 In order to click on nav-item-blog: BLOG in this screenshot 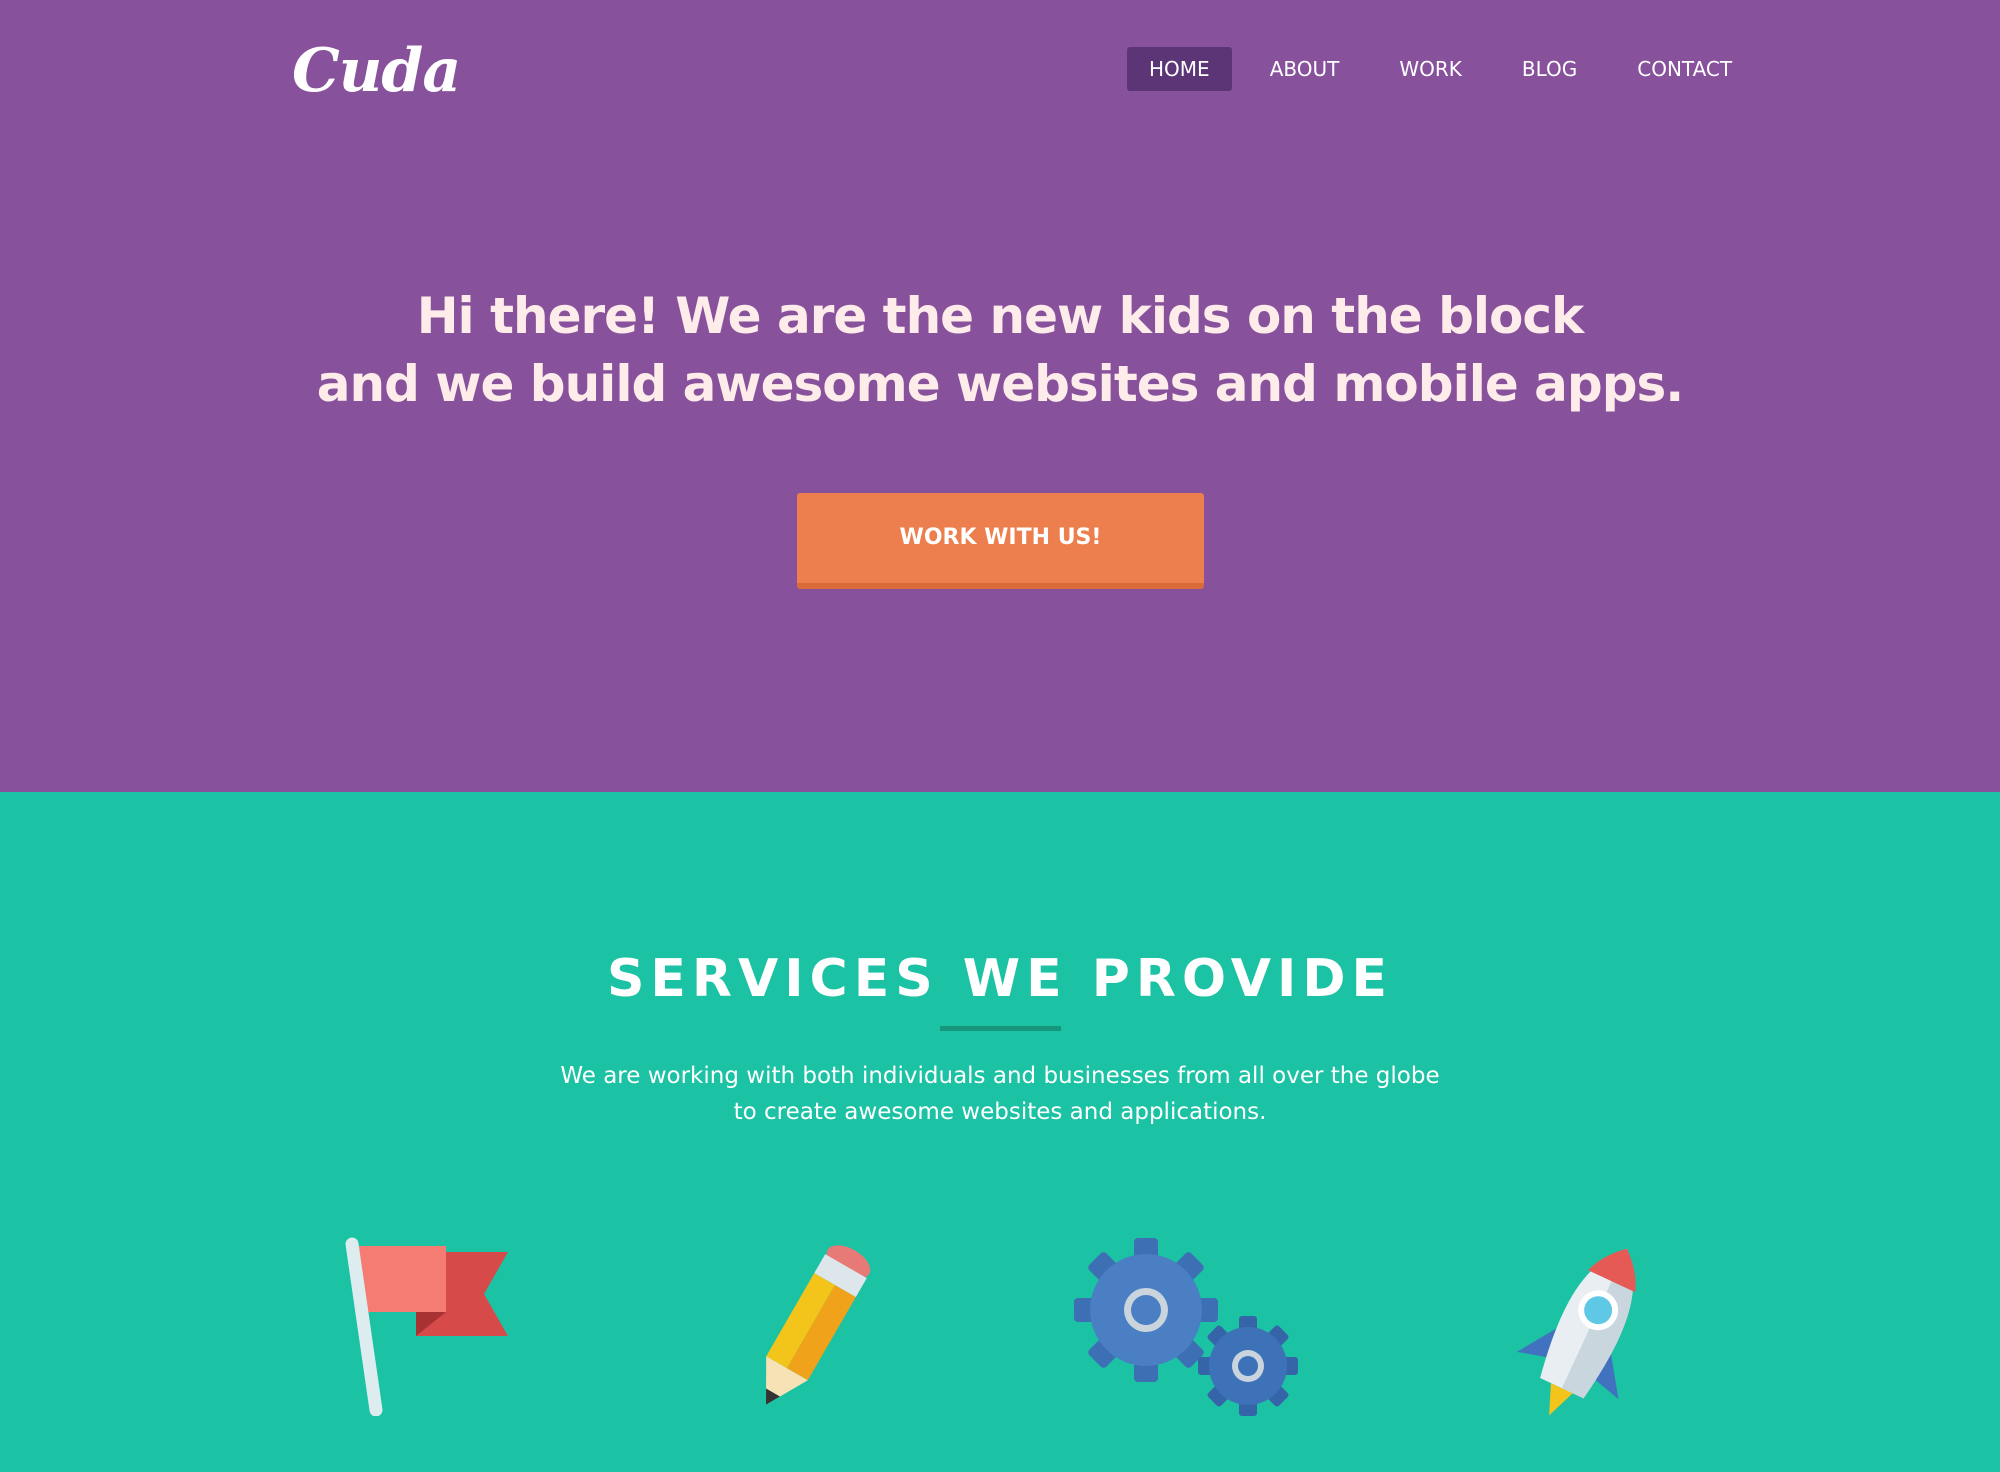, I will do `click(1549, 69)`.